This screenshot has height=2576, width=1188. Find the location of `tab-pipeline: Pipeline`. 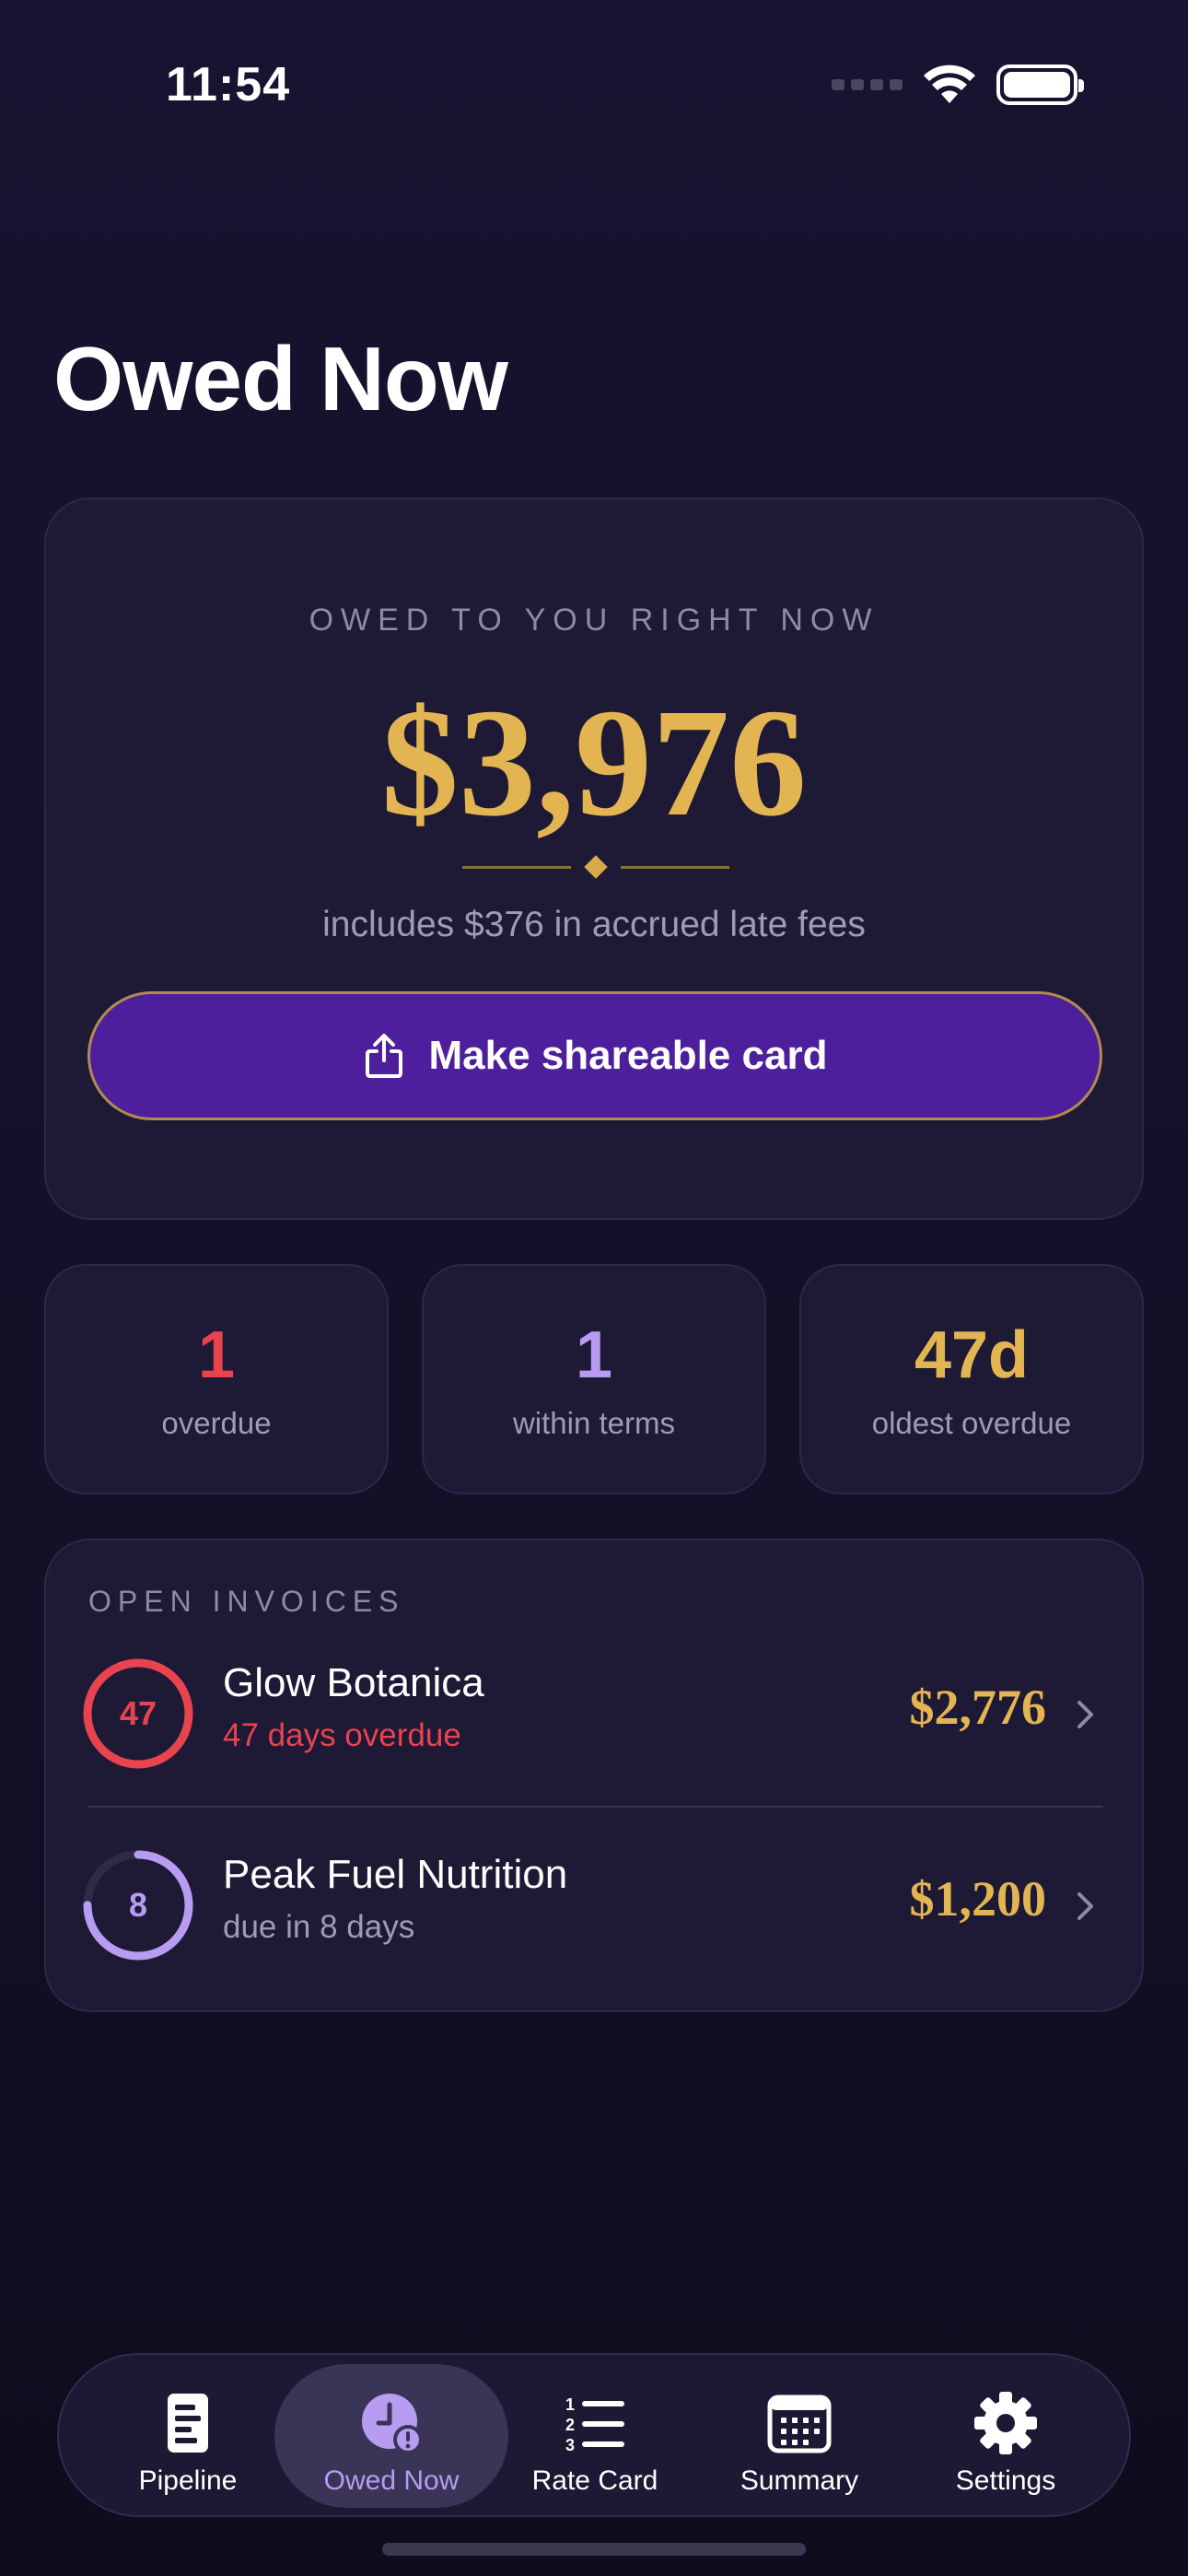

tab-pipeline: Pipeline is located at coordinates (188, 2436).